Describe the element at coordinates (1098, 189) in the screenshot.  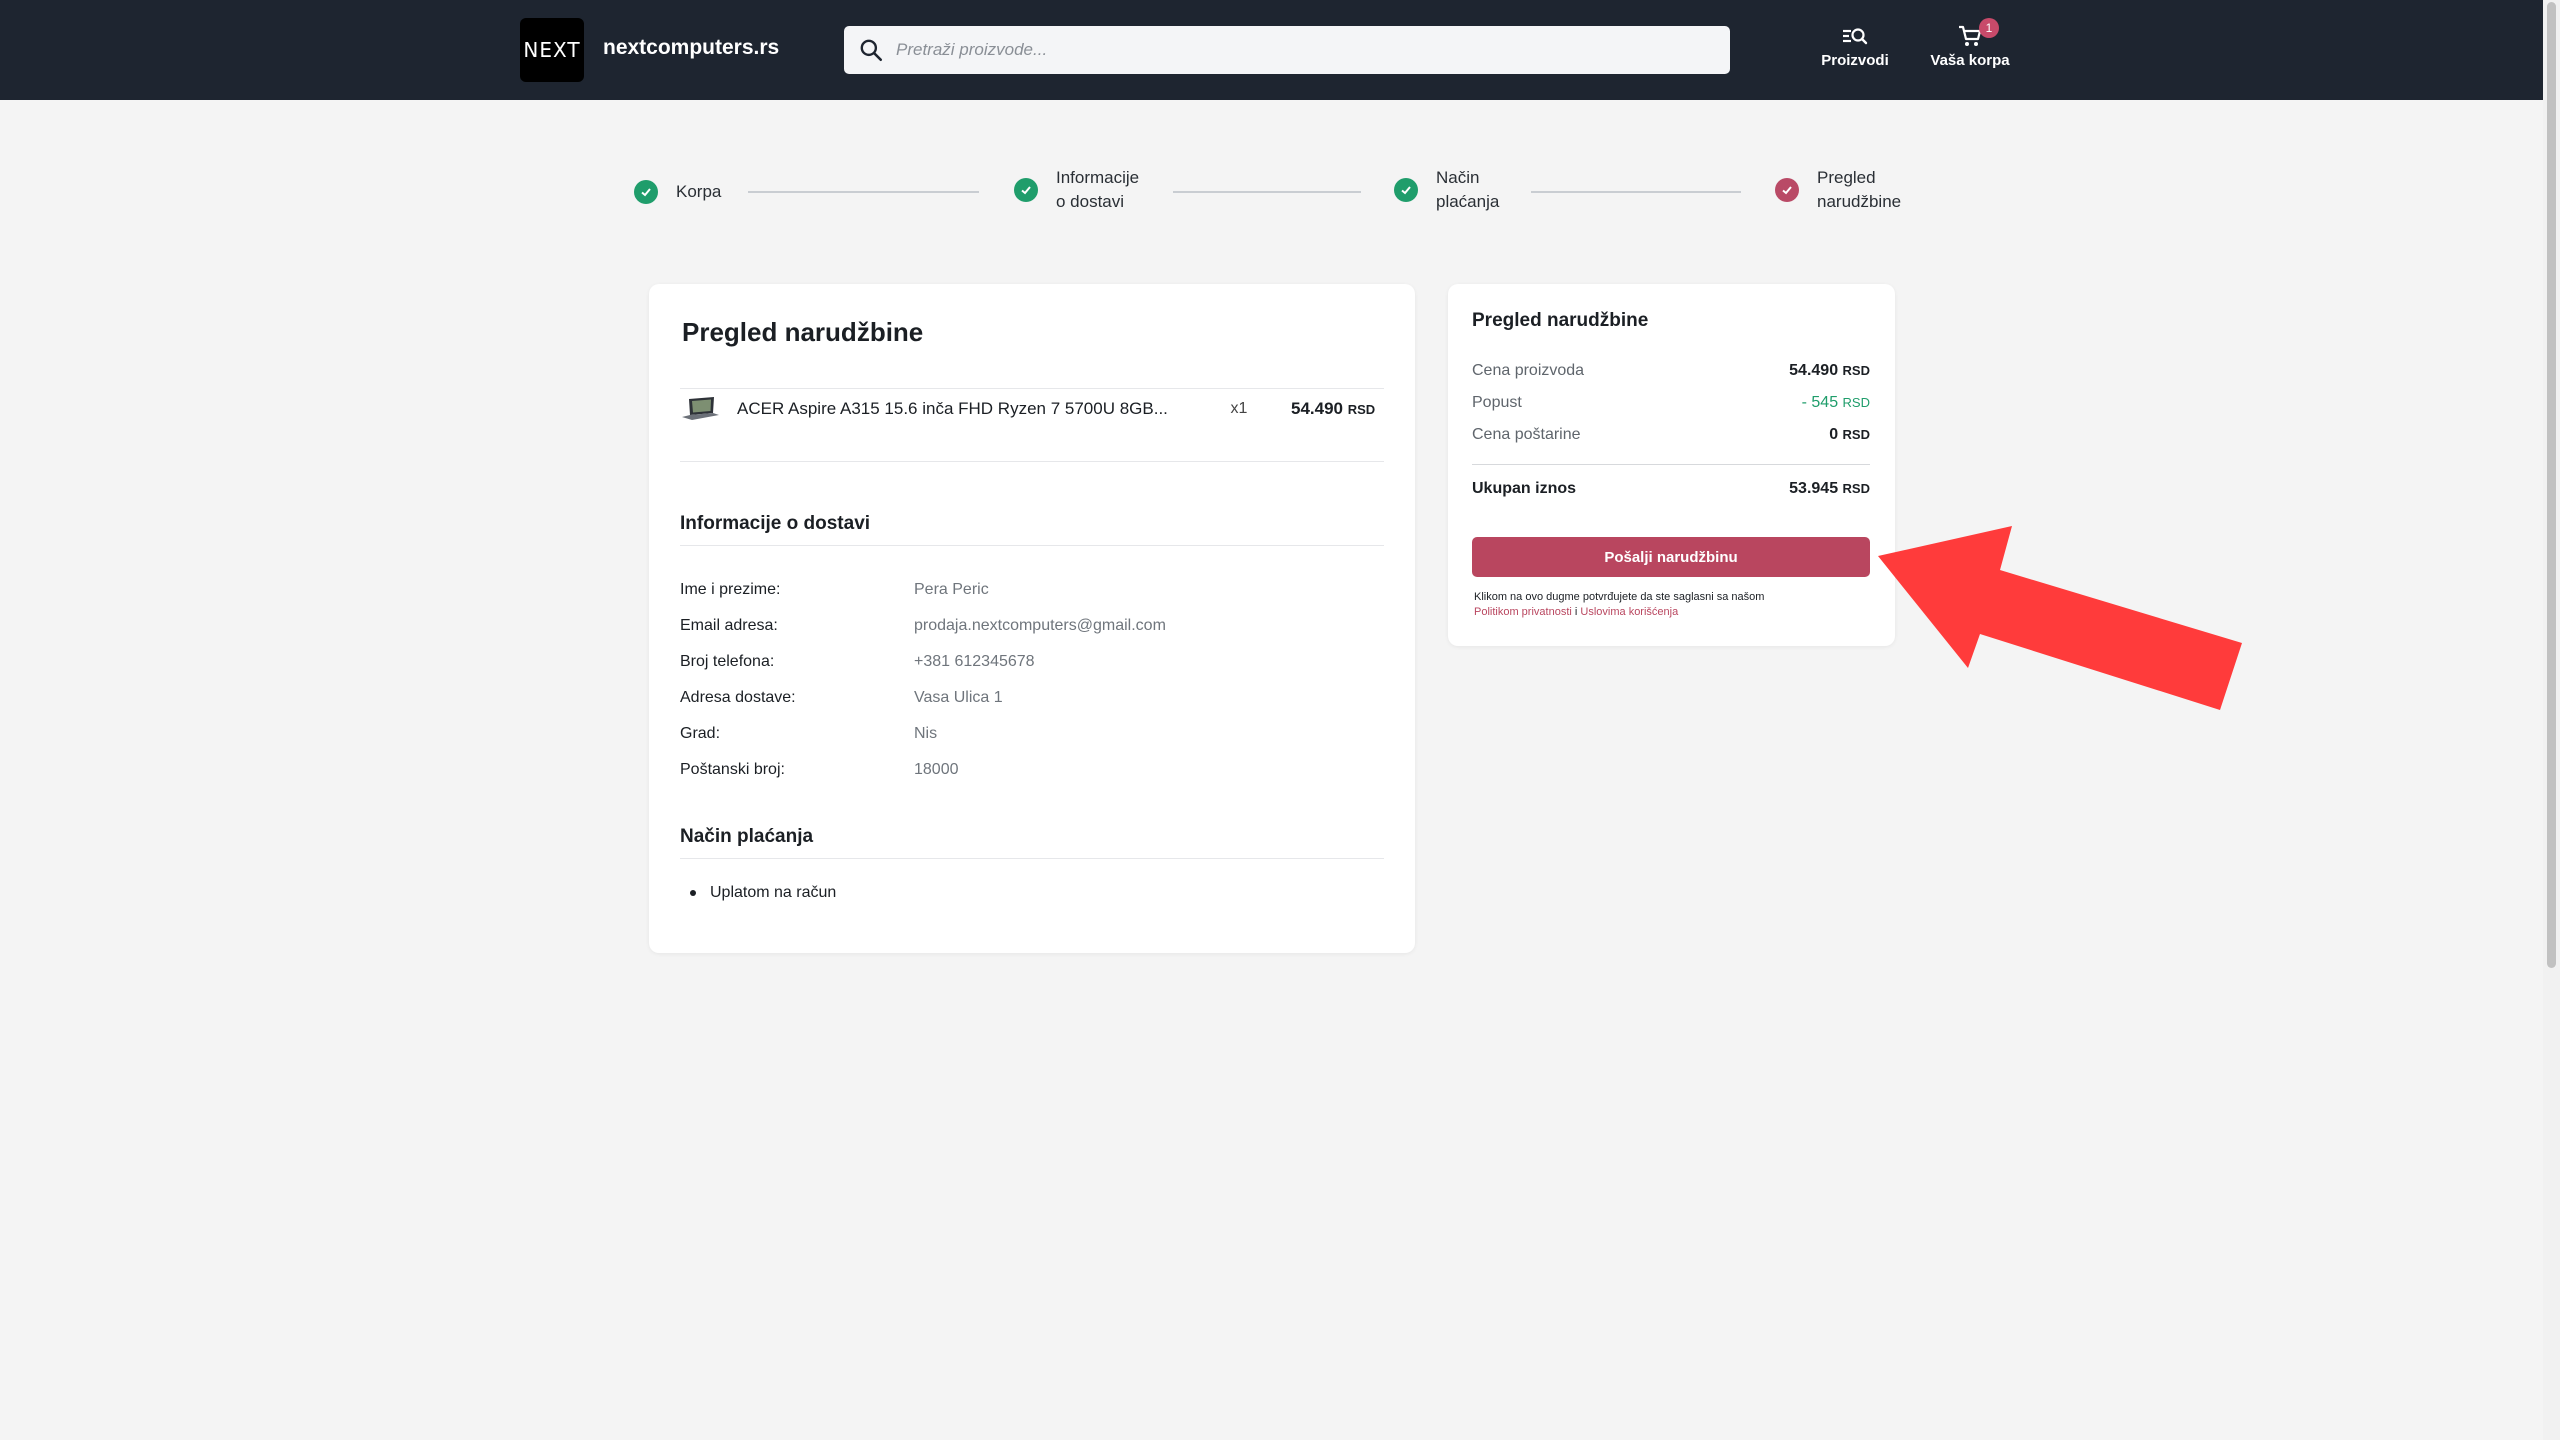
I see `step-label: Informacije o dostavi` at that location.